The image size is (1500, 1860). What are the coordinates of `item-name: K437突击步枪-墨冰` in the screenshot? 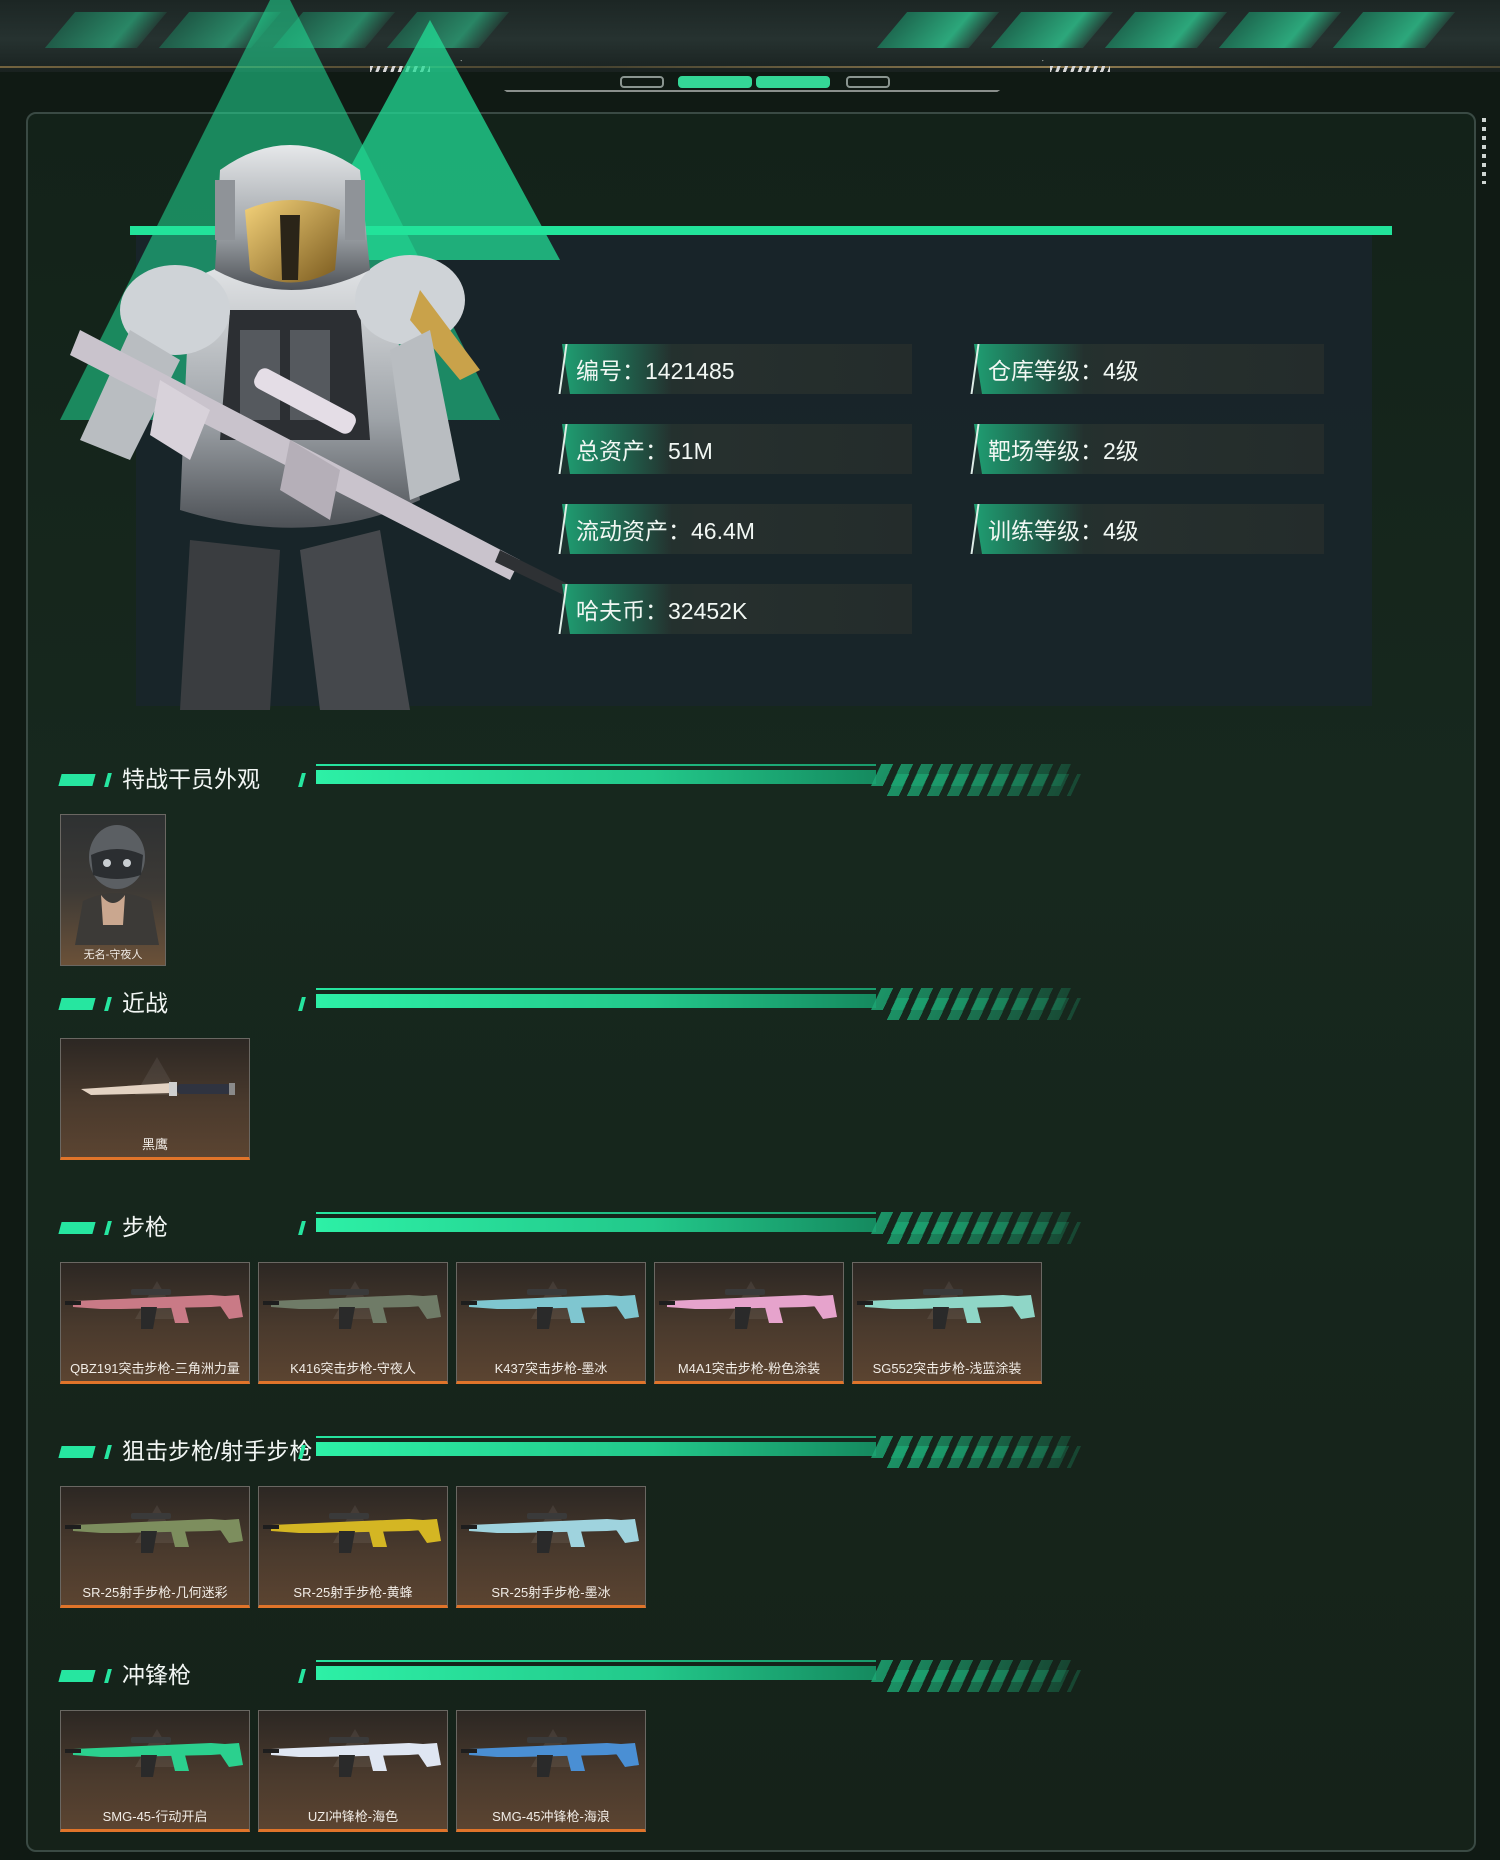 It's located at (551, 1368).